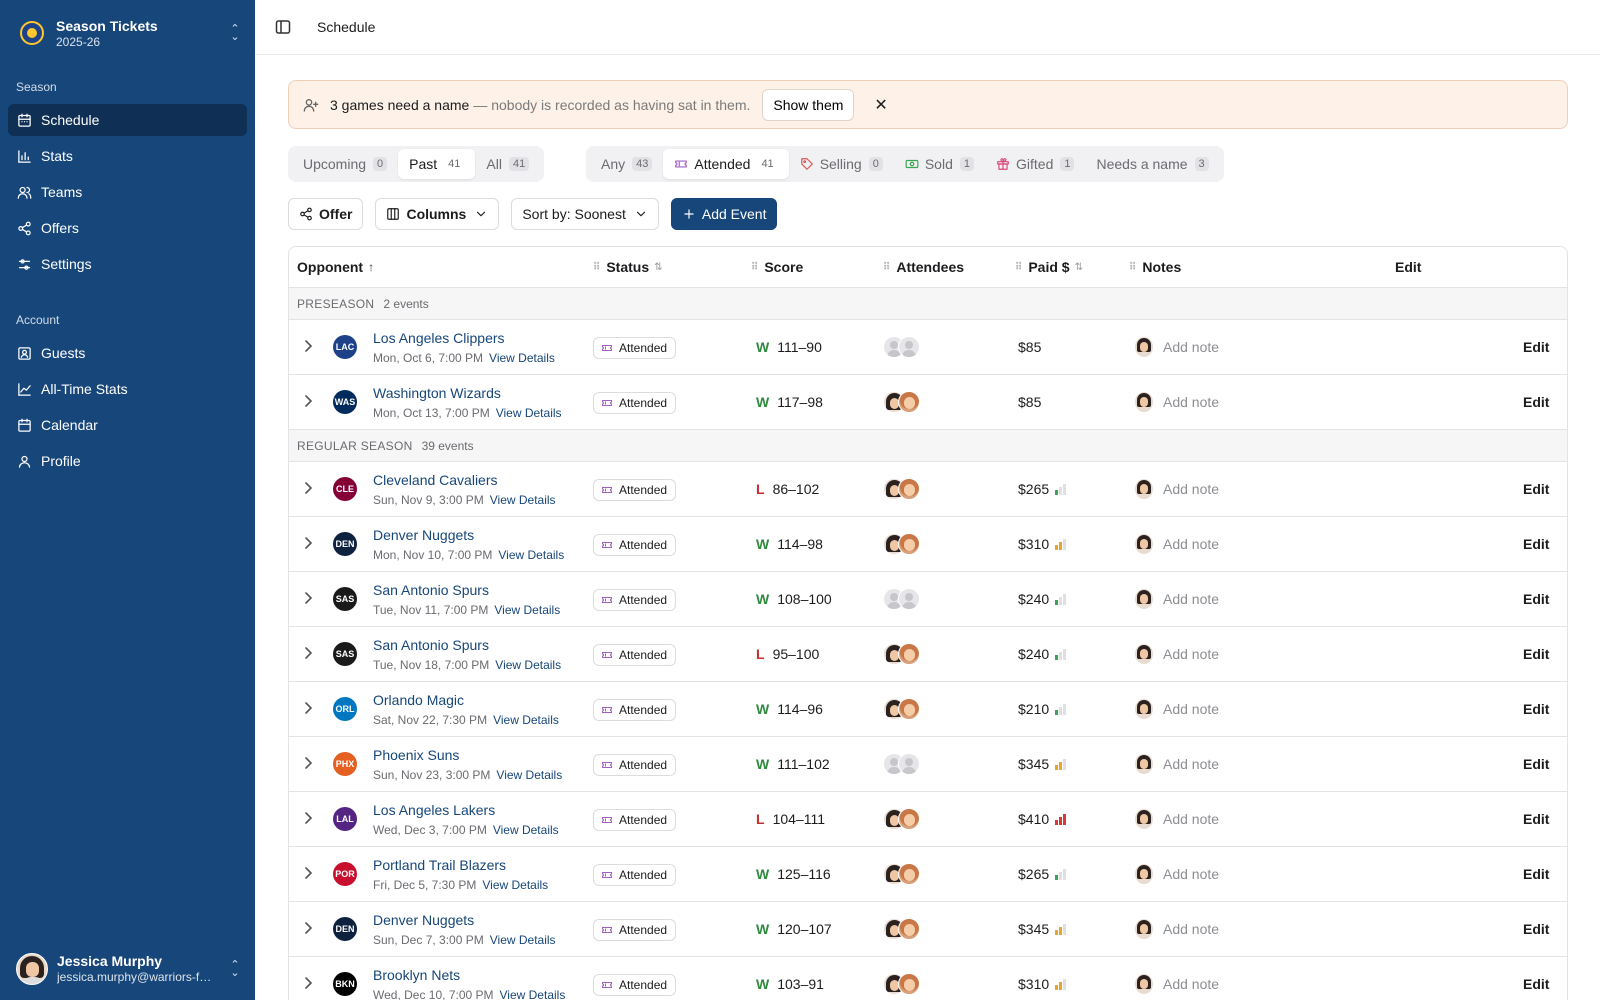  I want to click on add-event-button: Add Event, so click(724, 214).